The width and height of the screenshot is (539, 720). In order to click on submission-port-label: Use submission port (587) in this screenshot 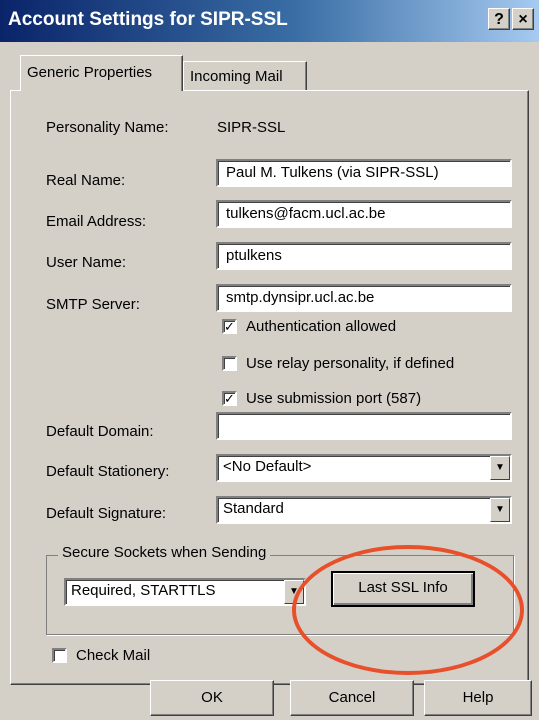, I will do `click(334, 398)`.